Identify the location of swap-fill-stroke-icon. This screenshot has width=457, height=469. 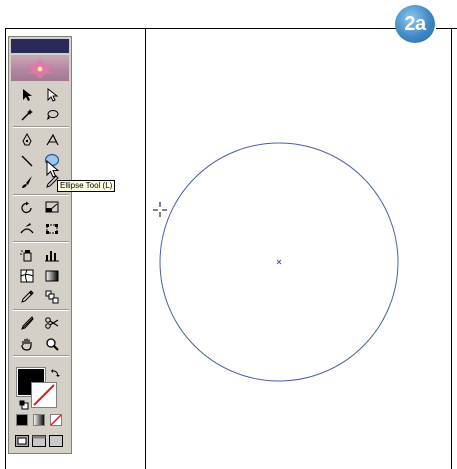
(55, 371).